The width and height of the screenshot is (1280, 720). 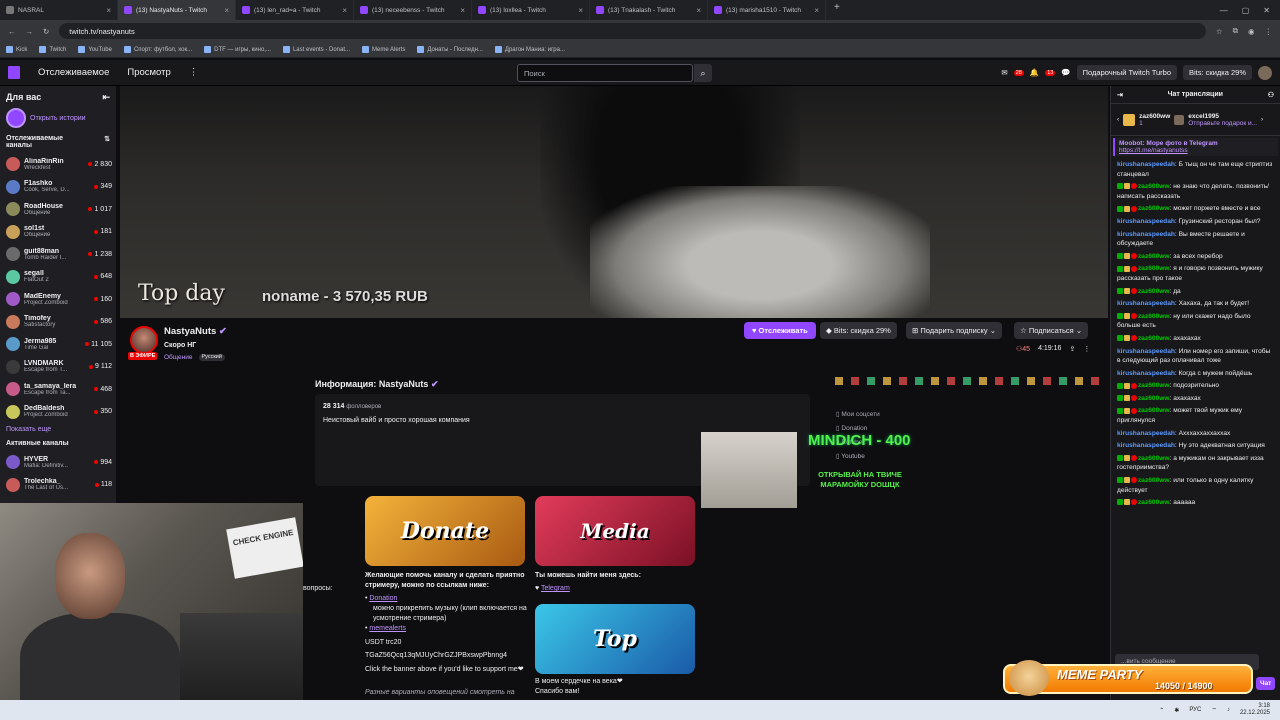 What do you see at coordinates (387, 628) in the screenshot?
I see `memealerts-link: memealerts` at bounding box center [387, 628].